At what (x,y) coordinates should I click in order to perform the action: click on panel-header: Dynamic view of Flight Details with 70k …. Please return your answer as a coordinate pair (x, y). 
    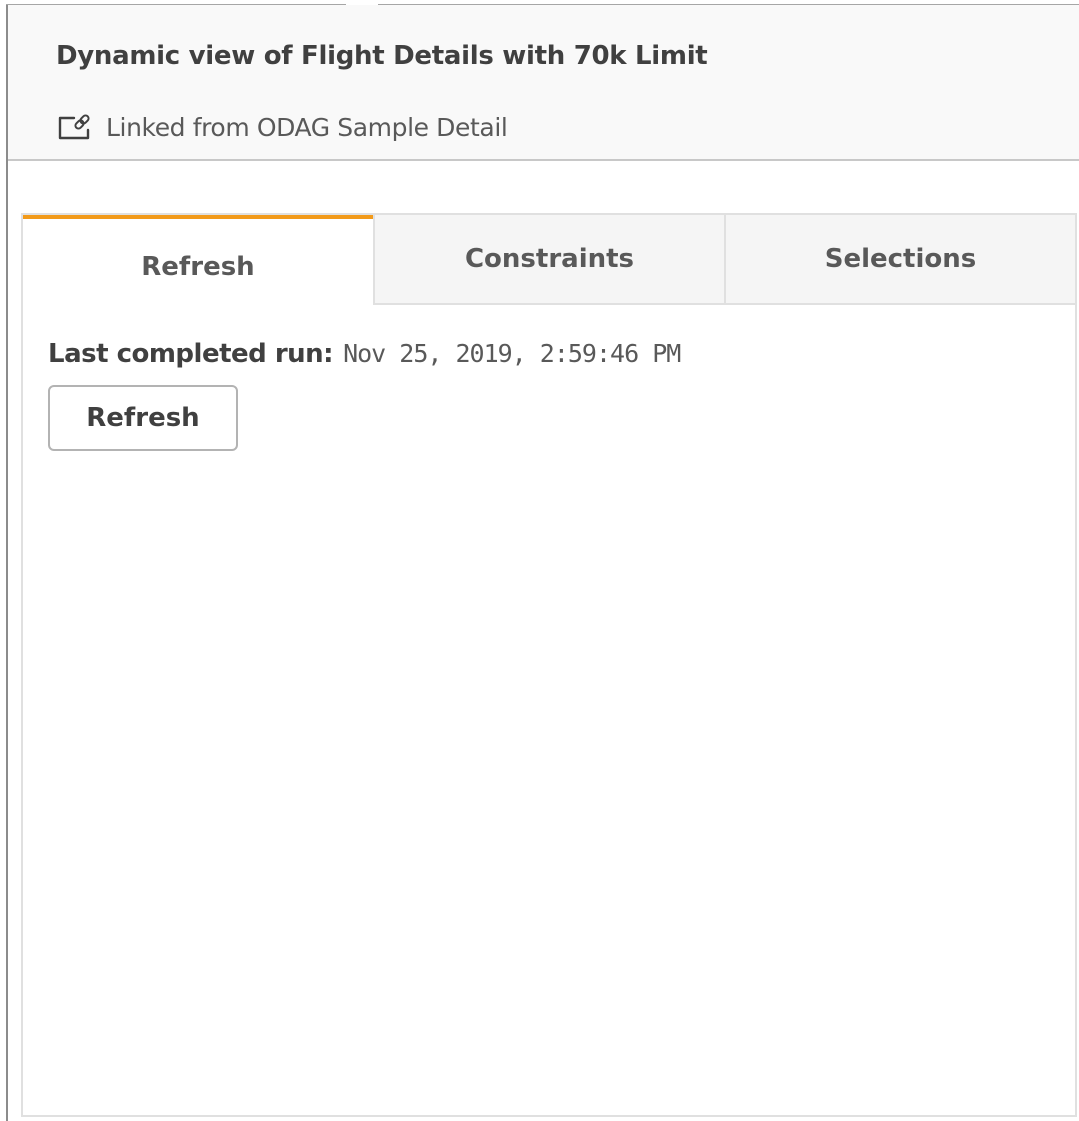
    Looking at the image, I should click on (543, 83).